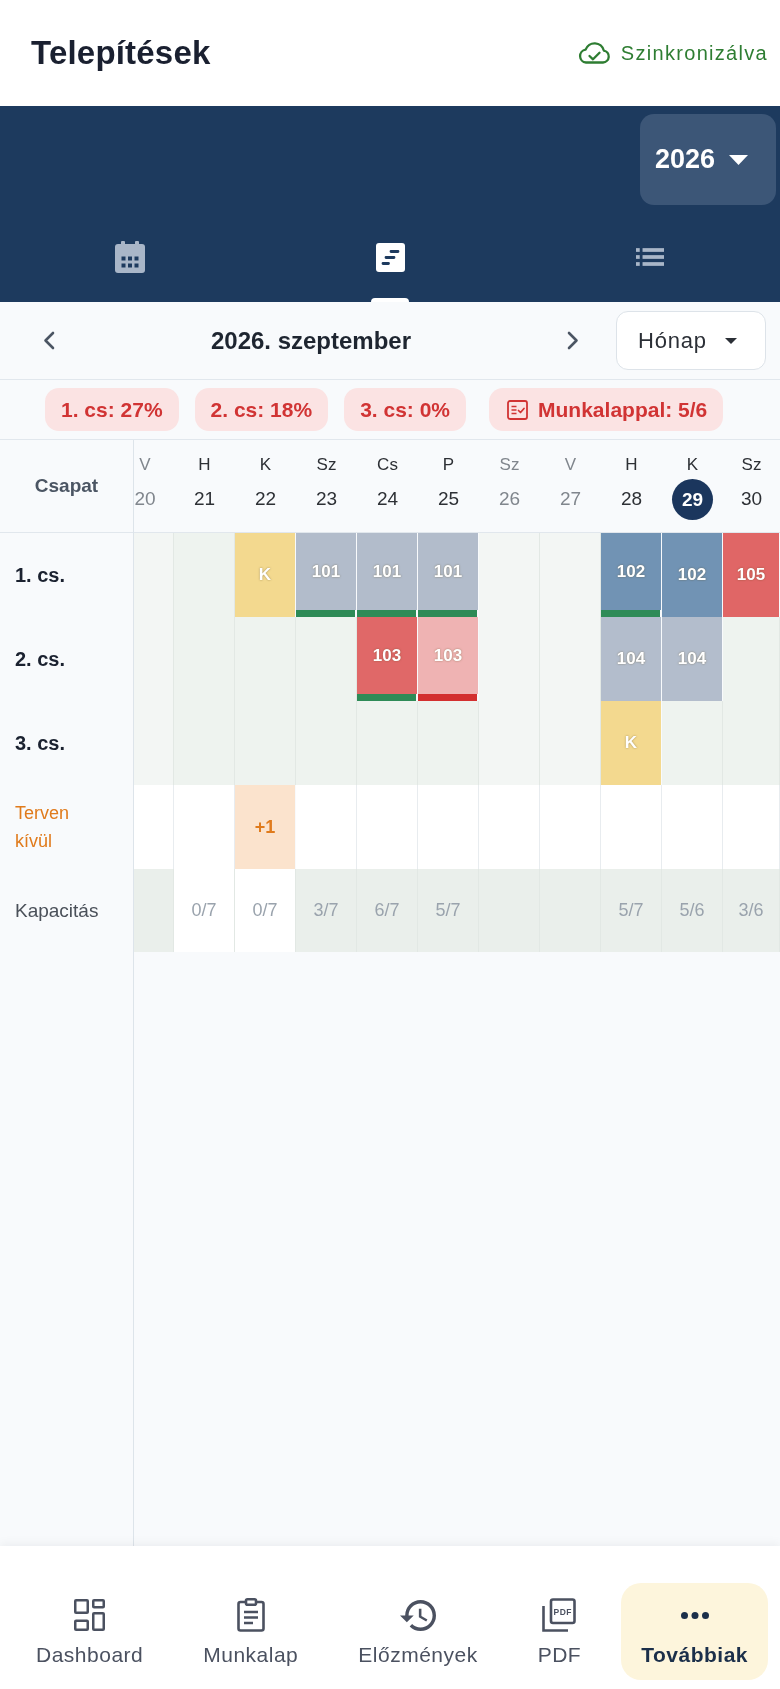 This screenshot has width=780, height=1689. I want to click on day-number: 24, so click(387, 499).